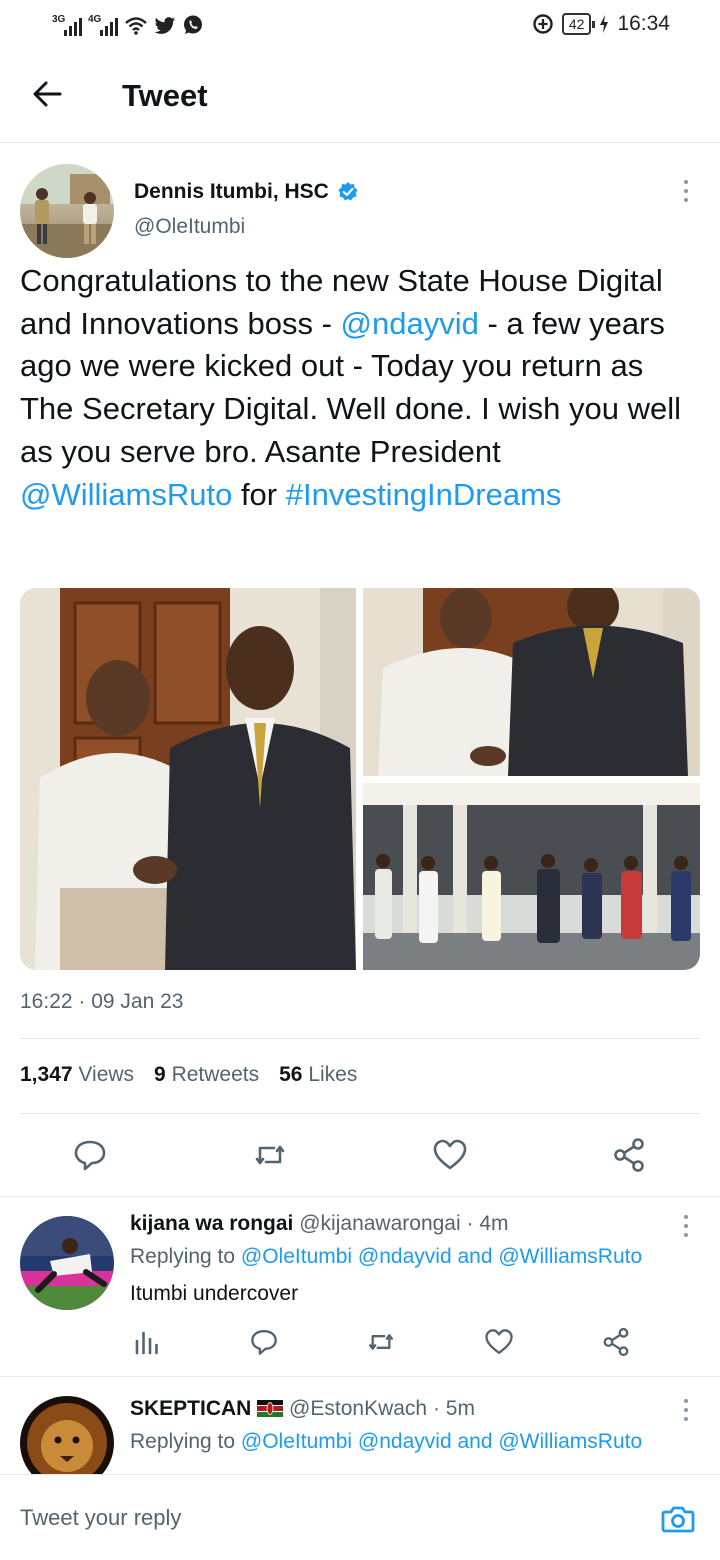 This screenshot has width=720, height=1560. What do you see at coordinates (214, 1293) in the screenshot?
I see `reply-text: Itumbi undercover` at bounding box center [214, 1293].